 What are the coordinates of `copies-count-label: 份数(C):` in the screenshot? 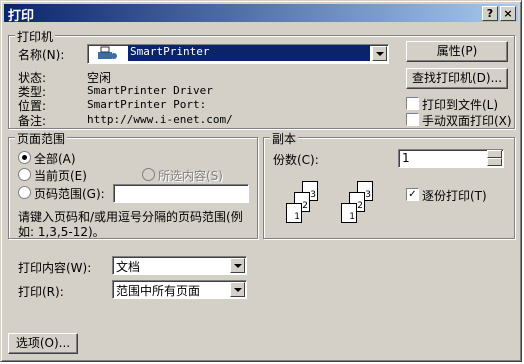 It's located at (296, 160).